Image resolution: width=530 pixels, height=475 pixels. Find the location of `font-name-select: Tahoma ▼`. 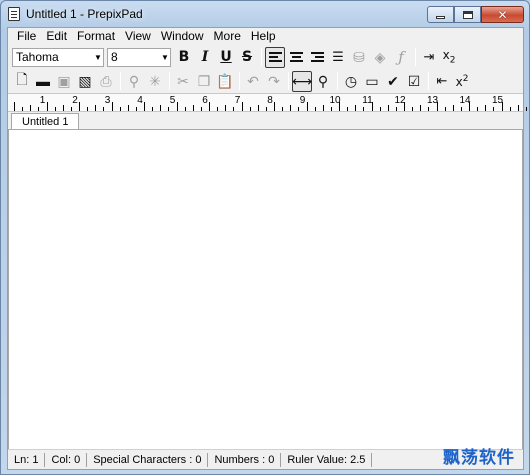

font-name-select: Tahoma ▼ is located at coordinates (58, 57).